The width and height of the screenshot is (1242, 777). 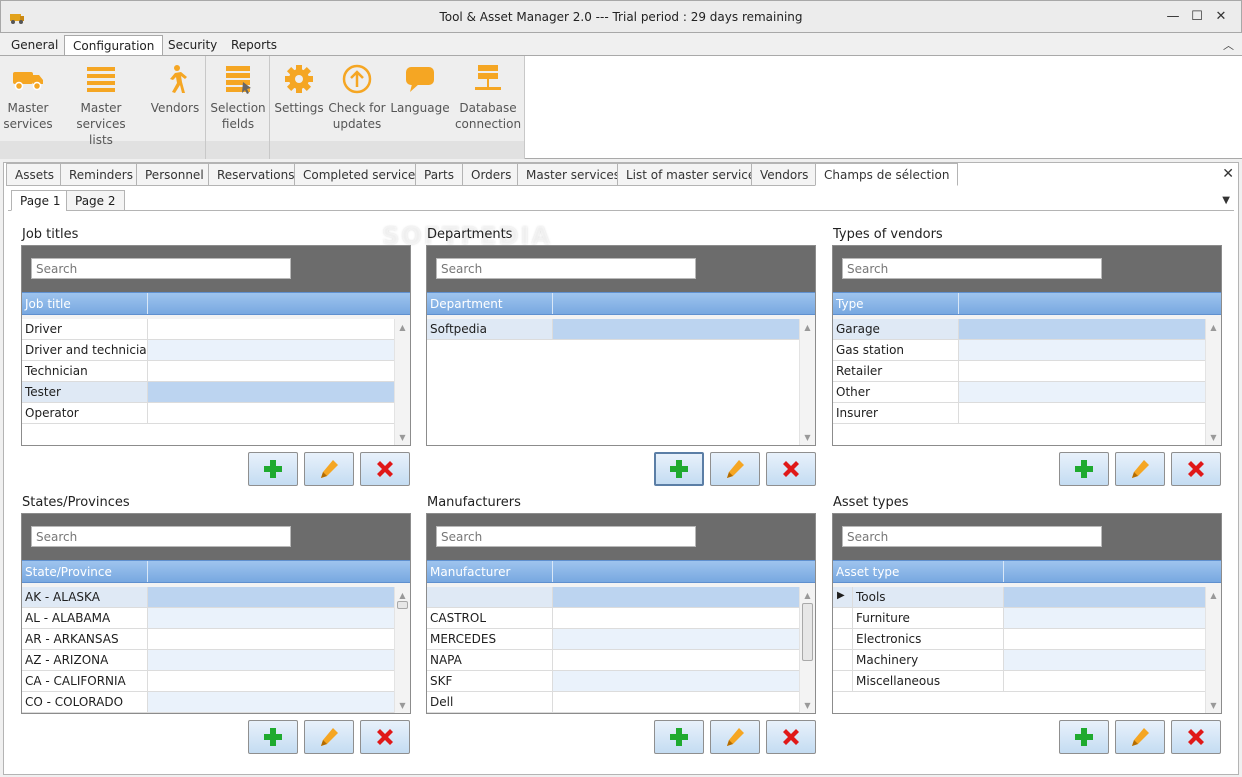 I want to click on table-row: Technician, so click(x=216, y=371).